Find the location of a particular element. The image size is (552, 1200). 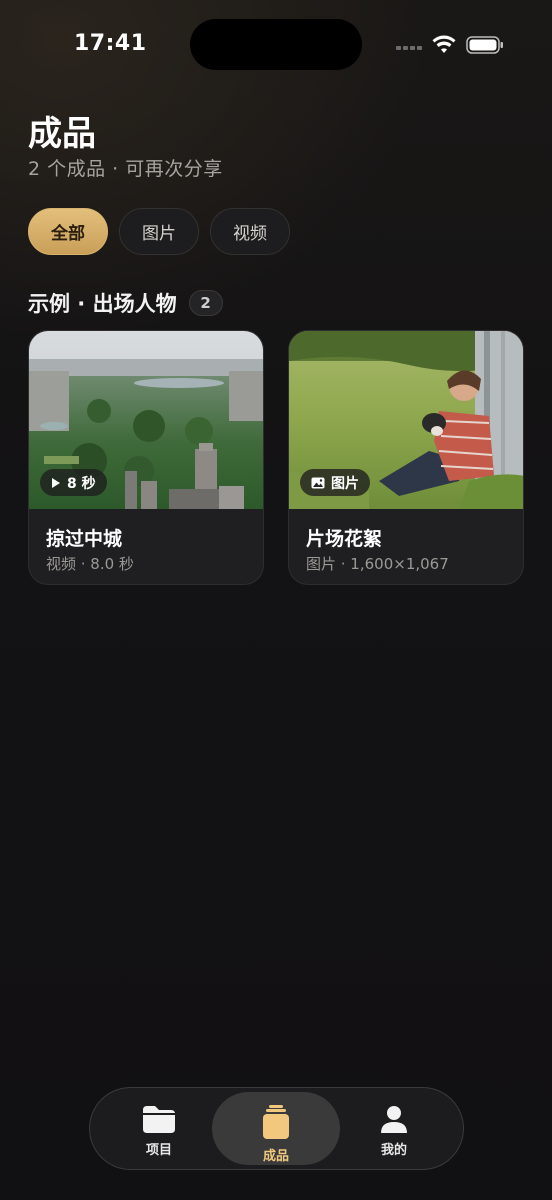

filter-chip-videos: 视频 is located at coordinates (250, 231).